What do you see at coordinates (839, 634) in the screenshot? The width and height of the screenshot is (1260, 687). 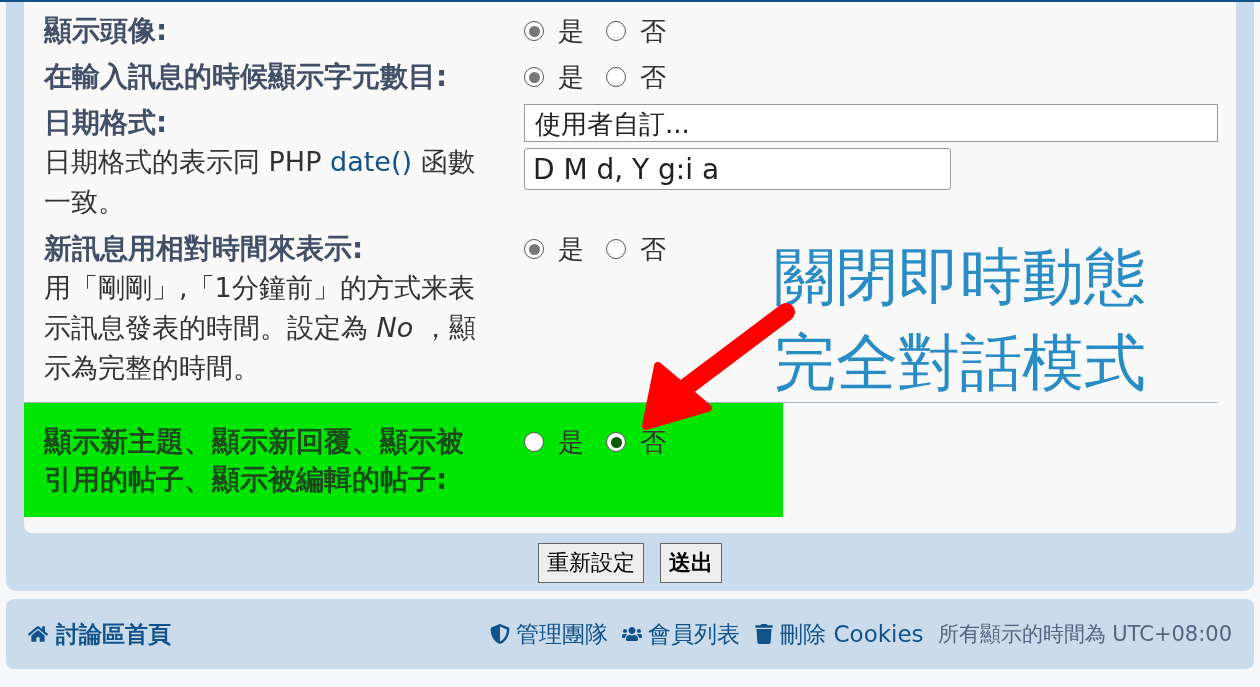 I see `footer-link: 刪除 Cookies` at bounding box center [839, 634].